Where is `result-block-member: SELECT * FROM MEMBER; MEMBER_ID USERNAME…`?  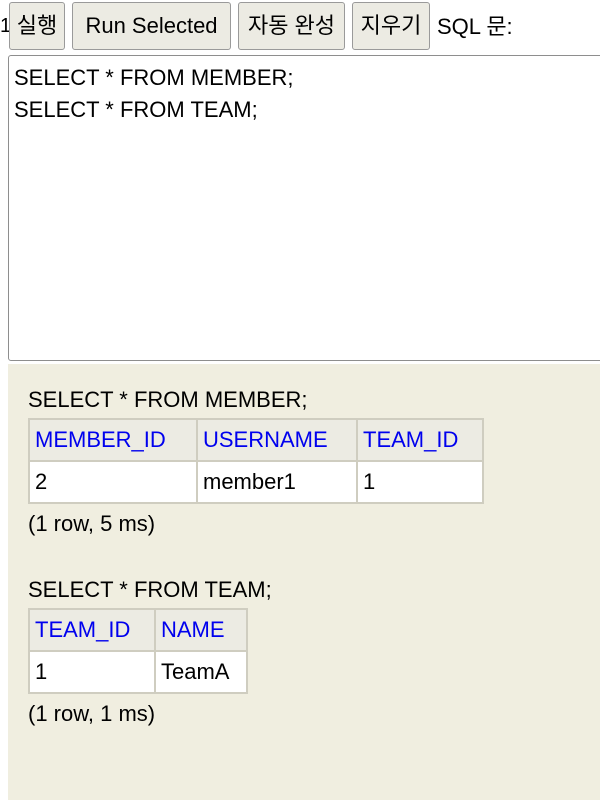 result-block-member: SELECT * FROM MEMBER; MEMBER_ID USERNAME… is located at coordinates (256, 462).